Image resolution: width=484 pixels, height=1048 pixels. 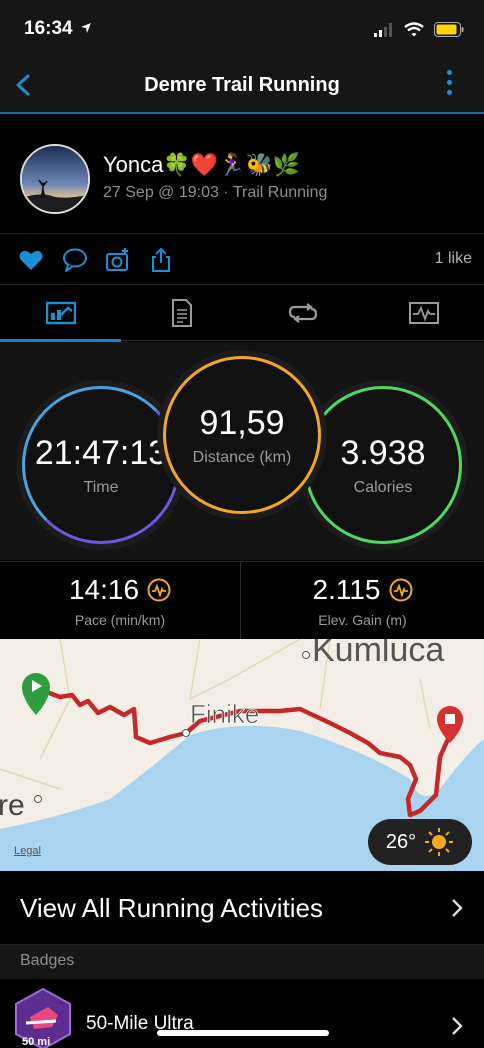 What do you see at coordinates (242, 1013) in the screenshot?
I see `badge-item-50-mile-ultra: 50 mi 50-Mile Ultra` at bounding box center [242, 1013].